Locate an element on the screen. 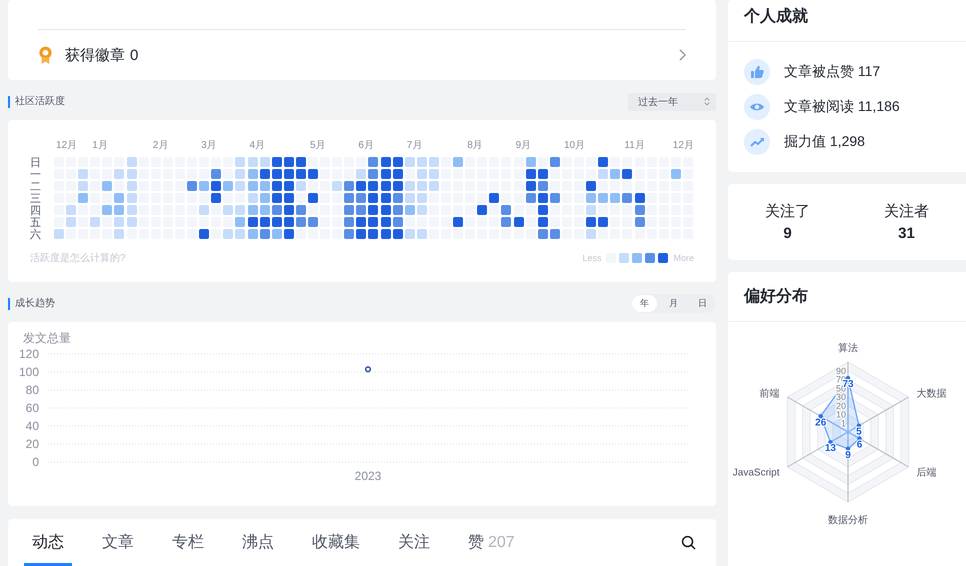 The image size is (966, 566). eye-icon is located at coordinates (757, 107).